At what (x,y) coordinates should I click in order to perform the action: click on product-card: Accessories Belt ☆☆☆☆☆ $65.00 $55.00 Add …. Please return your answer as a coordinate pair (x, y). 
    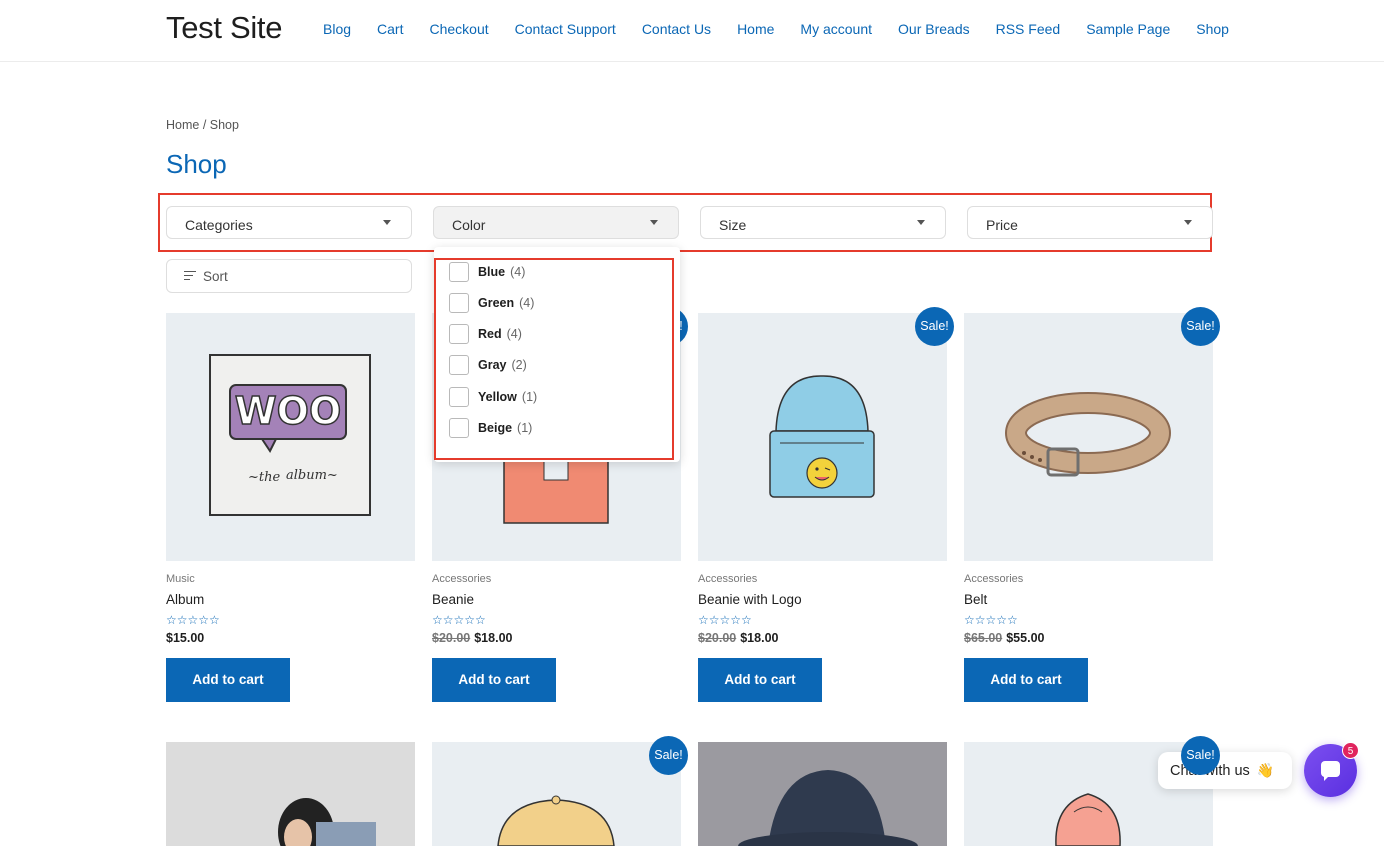
    Looking at the image, I should click on (1088, 507).